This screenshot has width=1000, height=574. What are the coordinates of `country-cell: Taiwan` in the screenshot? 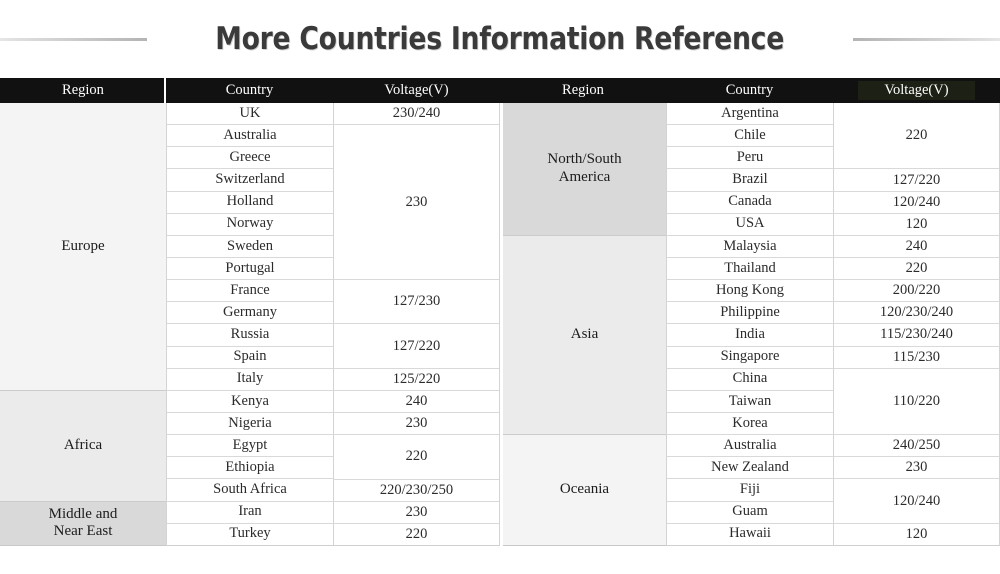 It's located at (749, 401).